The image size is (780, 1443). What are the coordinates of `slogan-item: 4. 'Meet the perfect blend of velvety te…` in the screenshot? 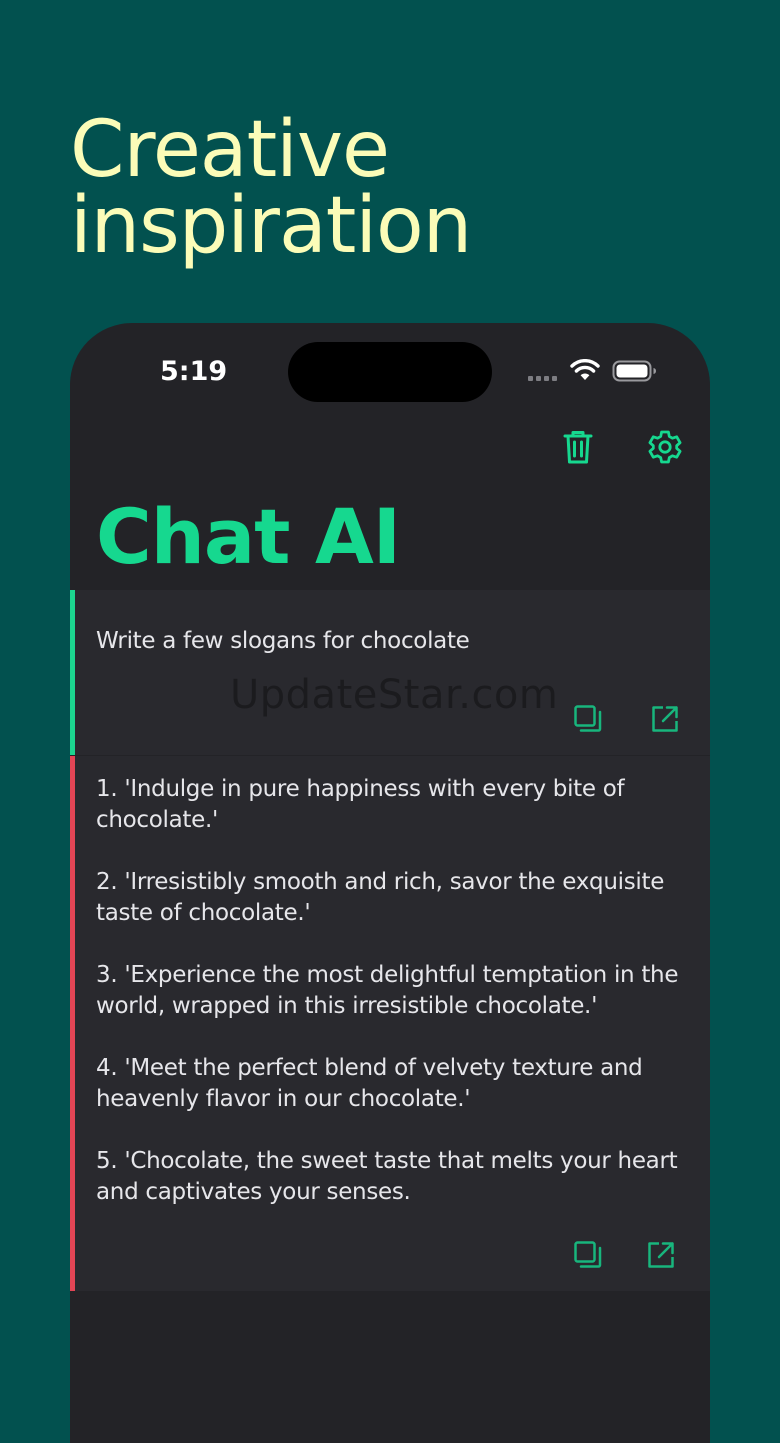 It's located at (369, 1083).